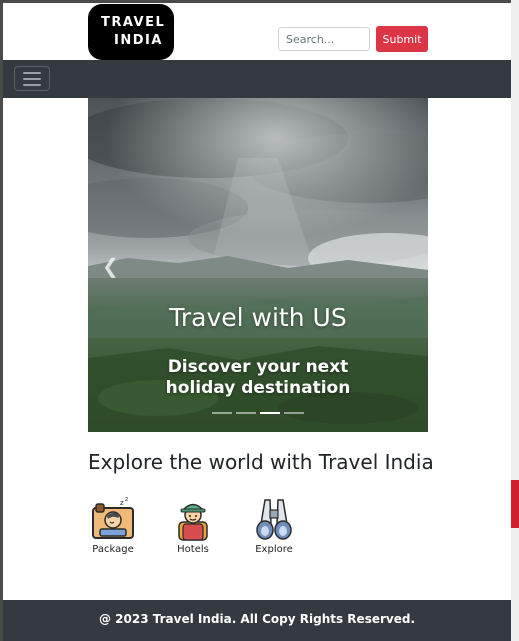 The image size is (519, 641). What do you see at coordinates (32, 72) in the screenshot?
I see `hamburger-menu-icon` at bounding box center [32, 72].